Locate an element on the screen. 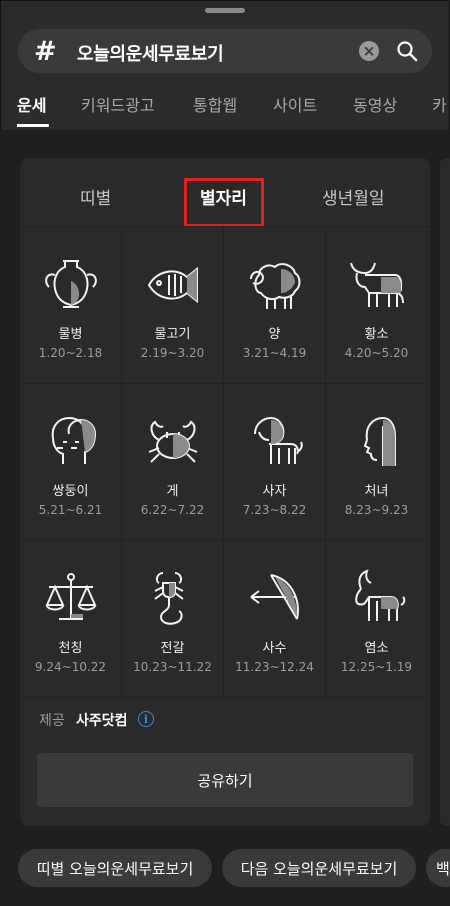 The height and width of the screenshot is (906, 450). zodiac-cell: 양 3.21~4.19 is located at coordinates (275, 305).